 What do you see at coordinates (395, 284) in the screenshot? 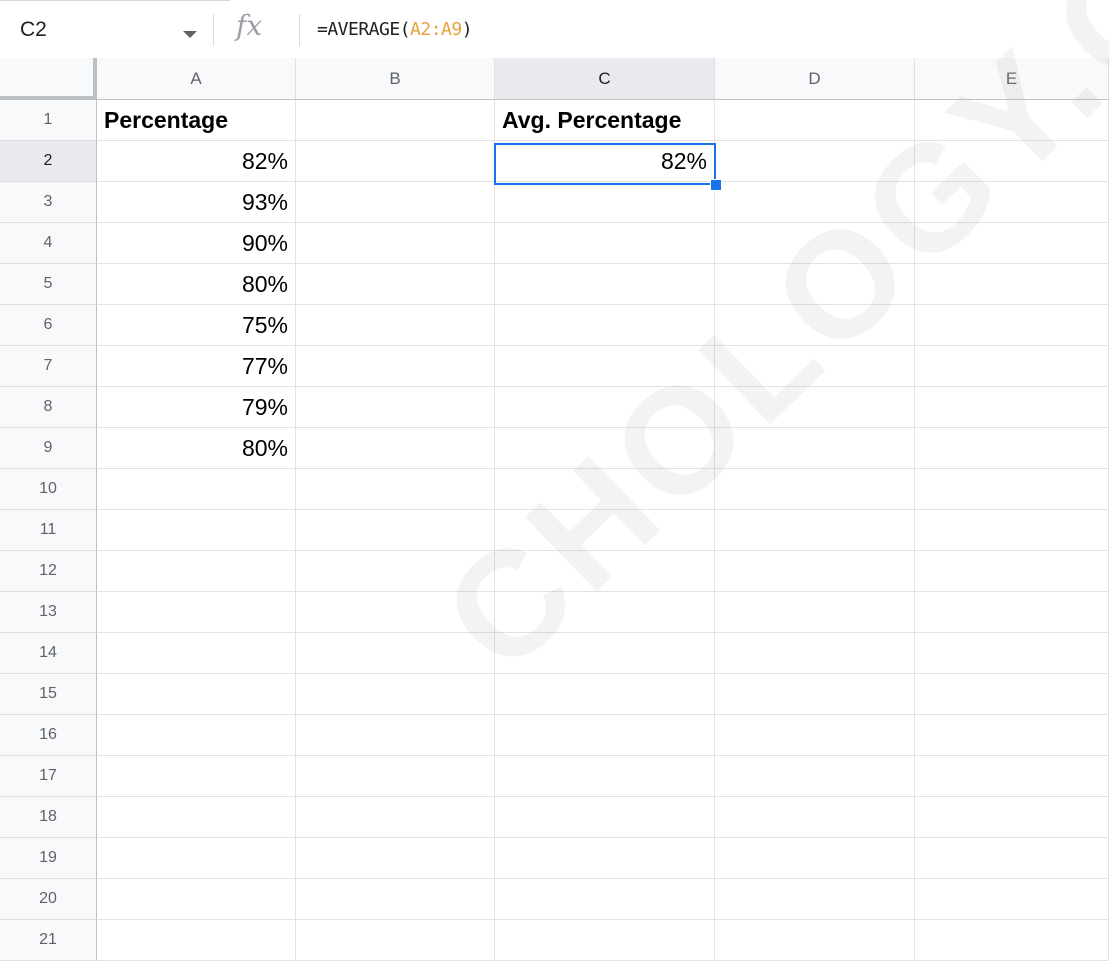
I see `cell-b5` at bounding box center [395, 284].